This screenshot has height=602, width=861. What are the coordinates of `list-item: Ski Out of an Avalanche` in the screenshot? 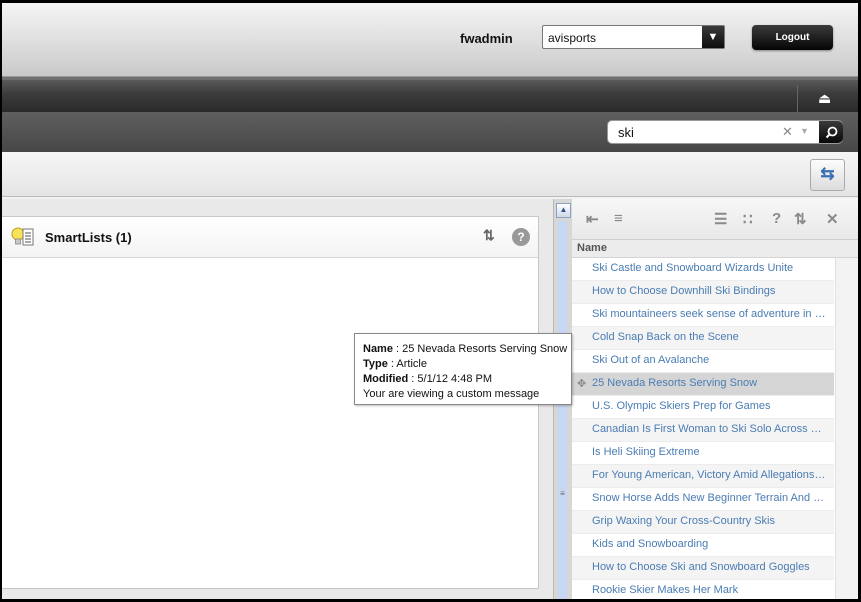 It's located at (703, 361).